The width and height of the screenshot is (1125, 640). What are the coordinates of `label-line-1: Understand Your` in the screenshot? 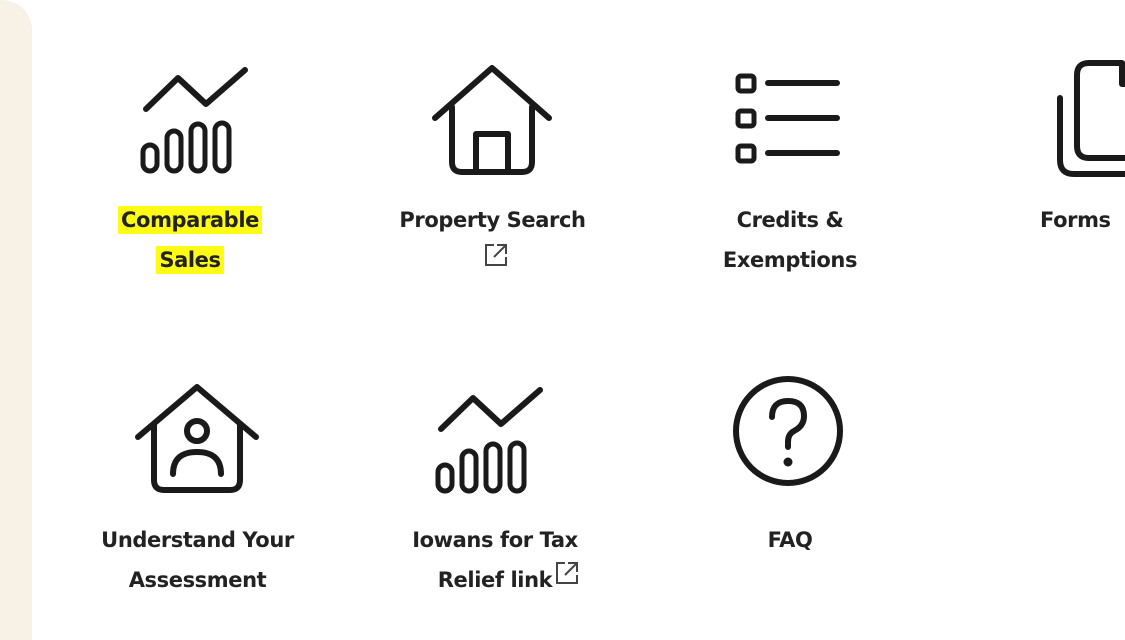 It's located at (197, 540).